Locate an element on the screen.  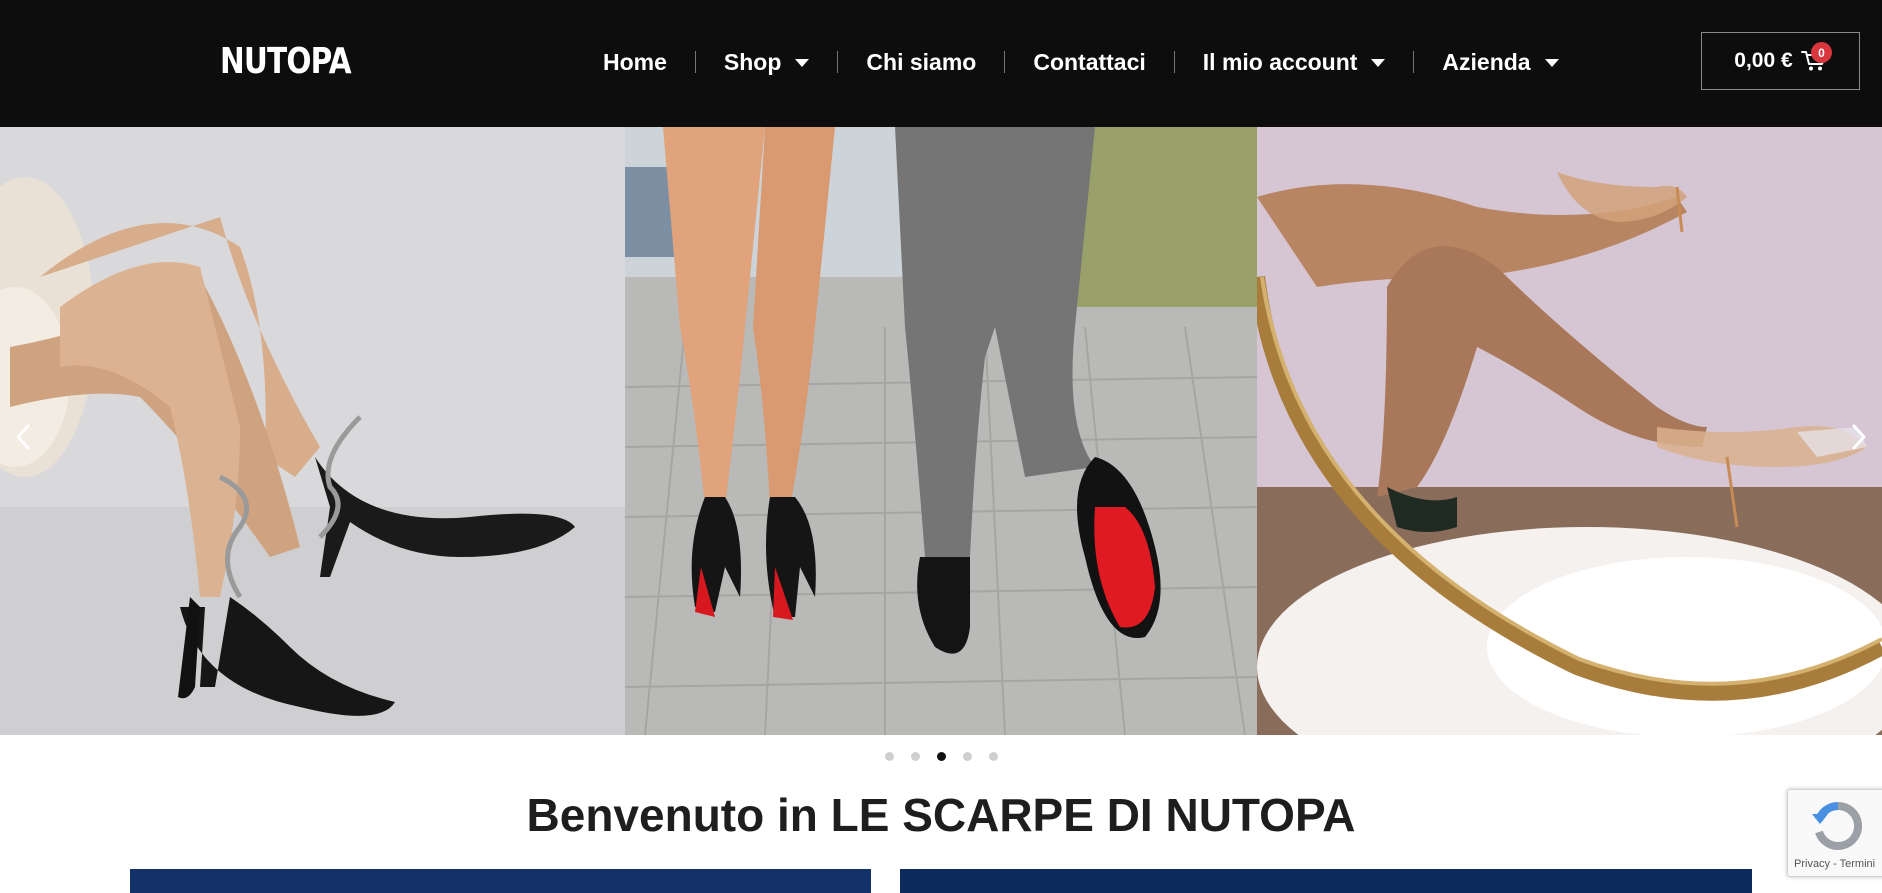
nav-item-label: Chi siamo is located at coordinates (921, 61).